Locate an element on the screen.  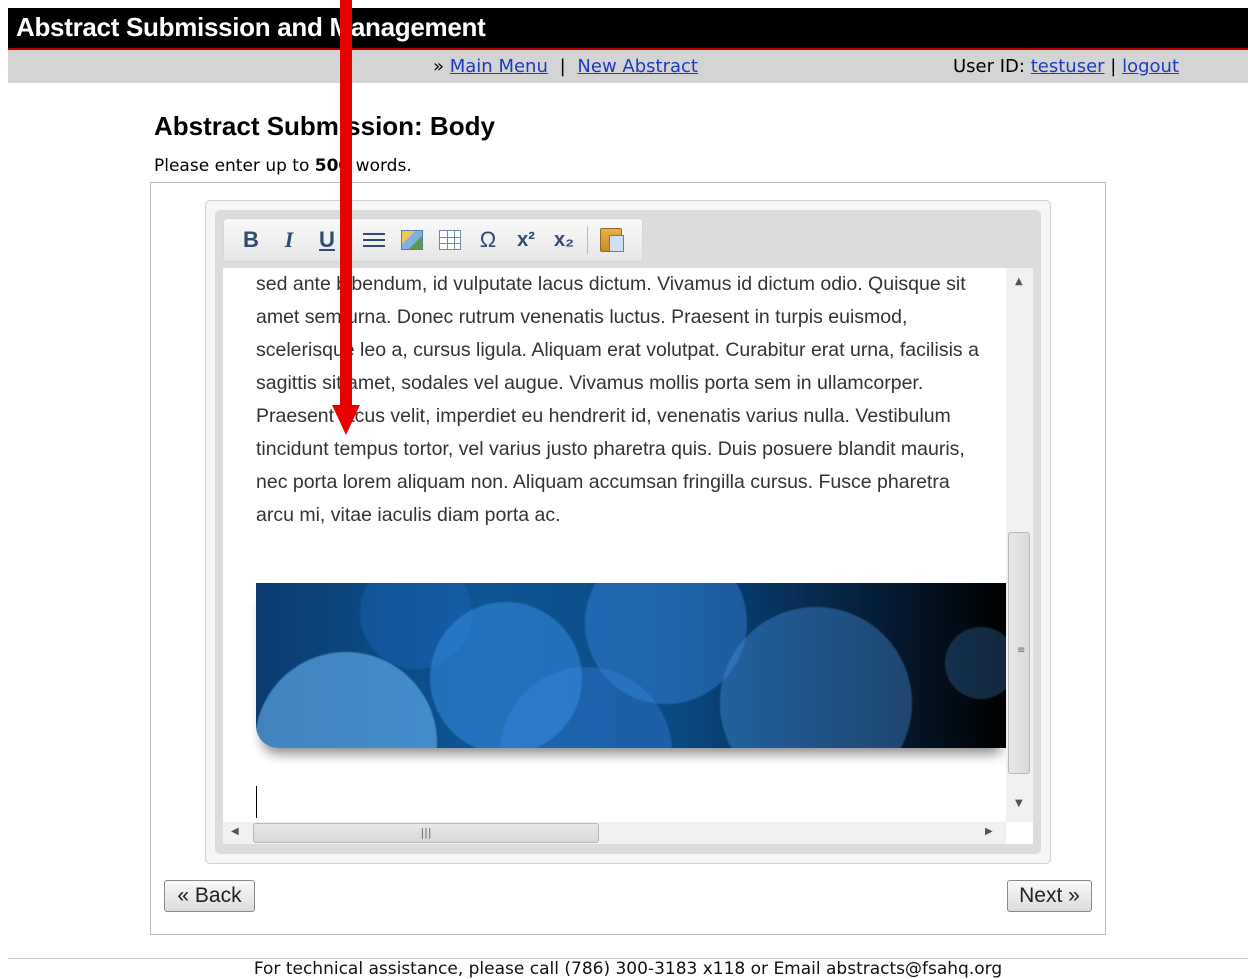
user-info: User ID: testuser | logout is located at coordinates (1066, 66).